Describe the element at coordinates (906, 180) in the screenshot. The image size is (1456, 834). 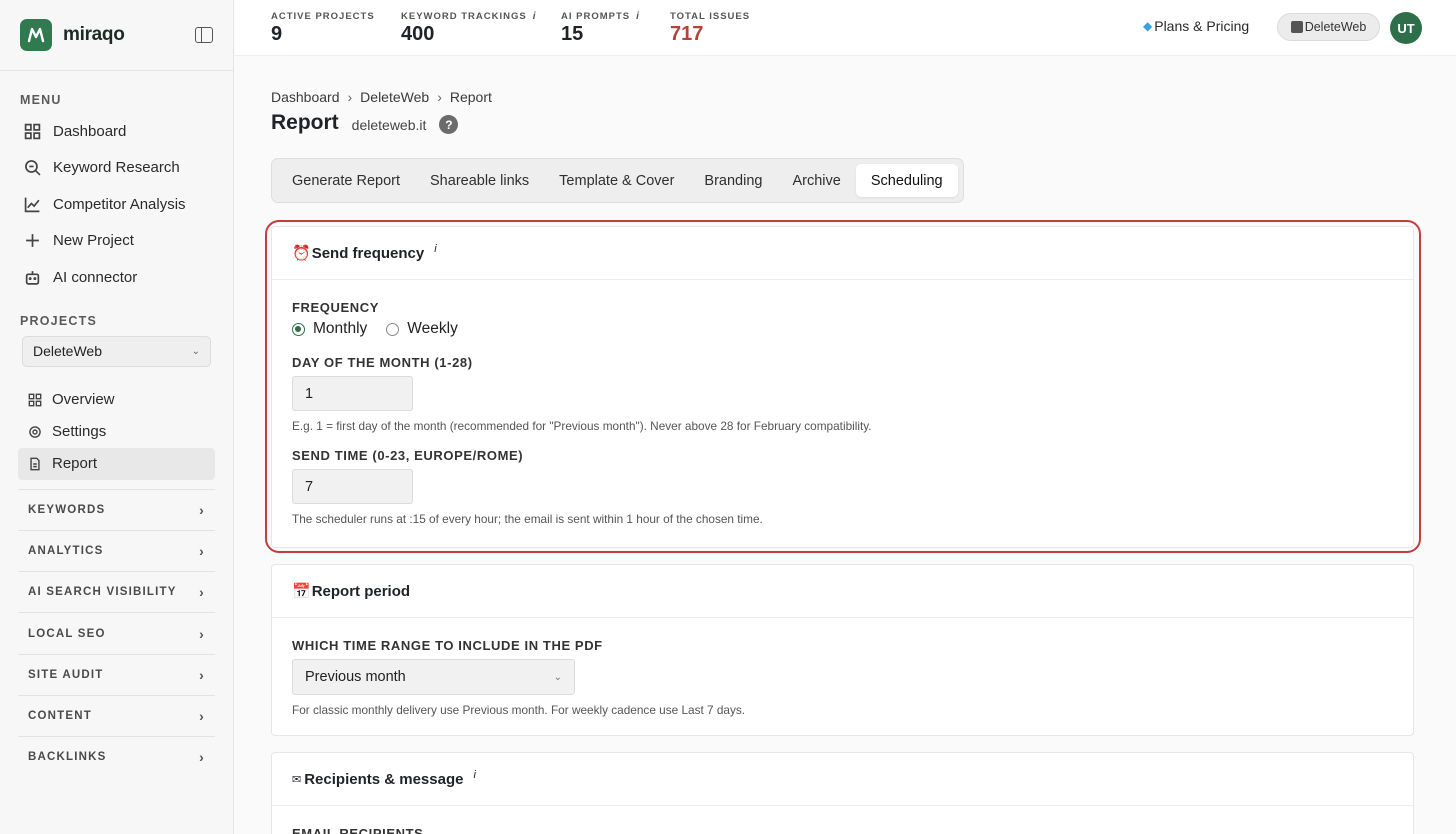
I see `tab-scheduling: Scheduling` at that location.